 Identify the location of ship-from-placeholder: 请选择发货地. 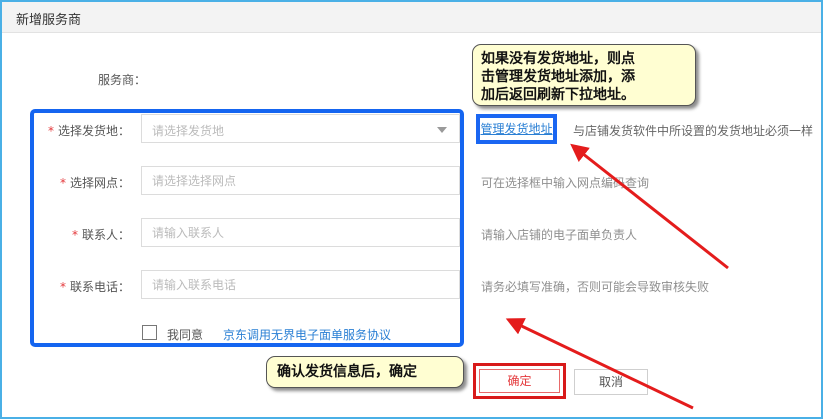
(188, 131).